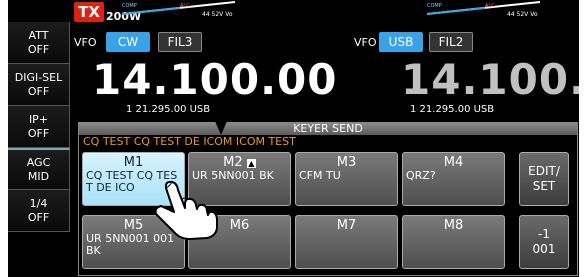  I want to click on hand-pointer-icon, so click(186, 210).